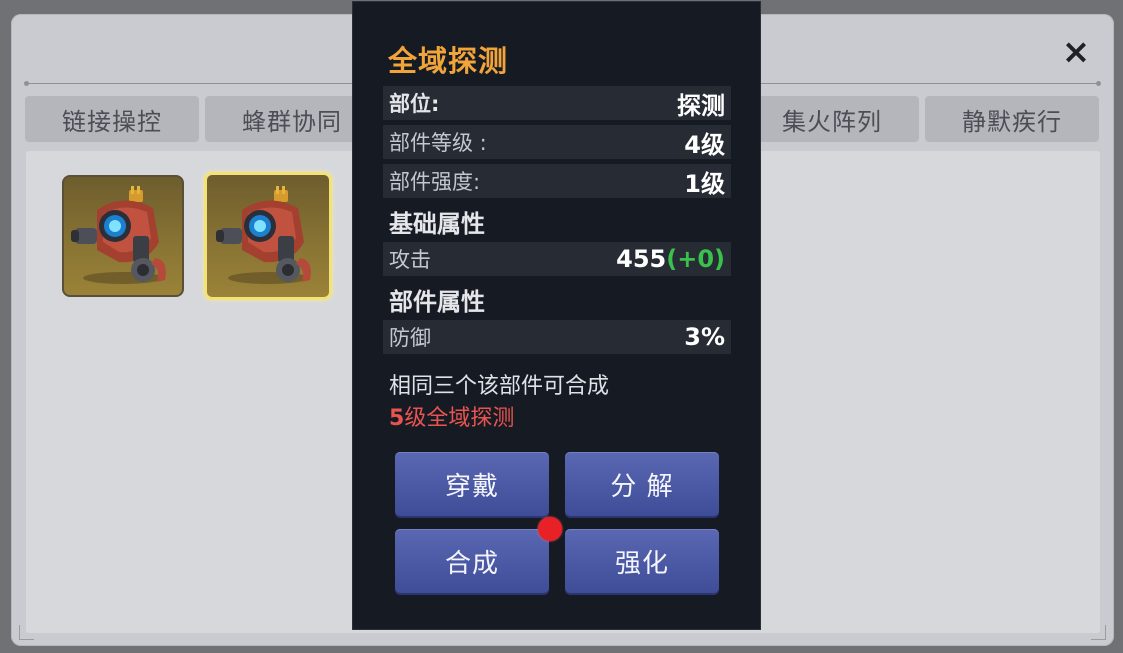  What do you see at coordinates (641, 259) in the screenshot?
I see `attack-value: 455` at bounding box center [641, 259].